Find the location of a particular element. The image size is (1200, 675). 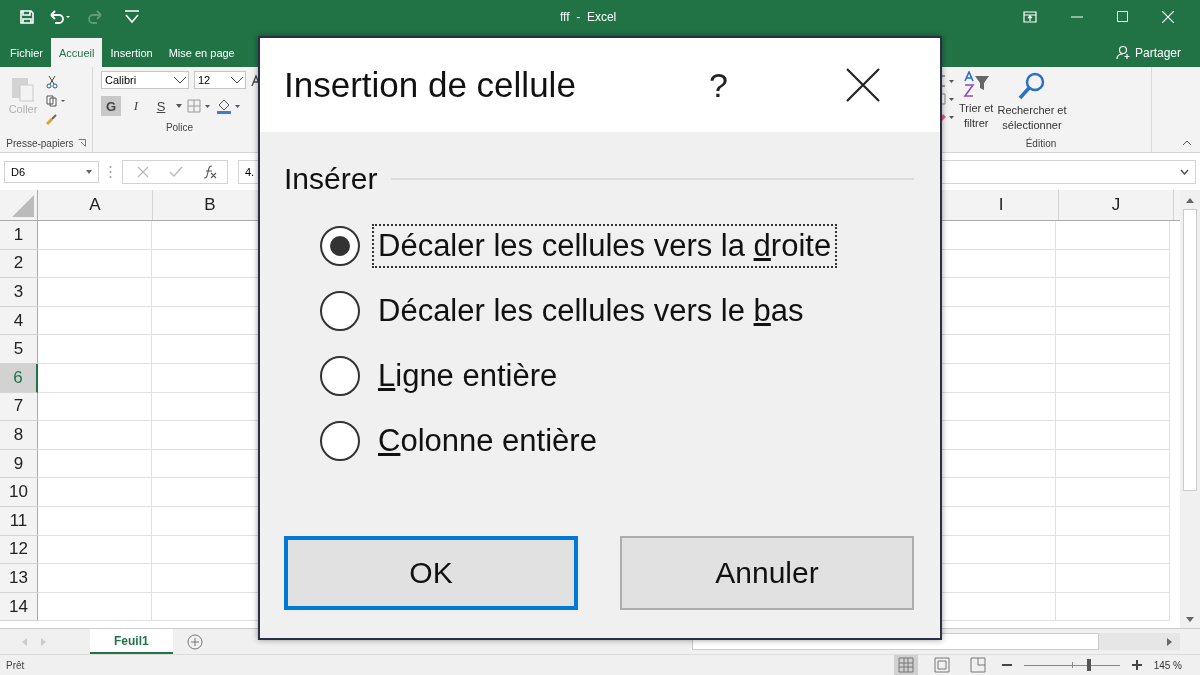

borders-icon is located at coordinates (199, 106).